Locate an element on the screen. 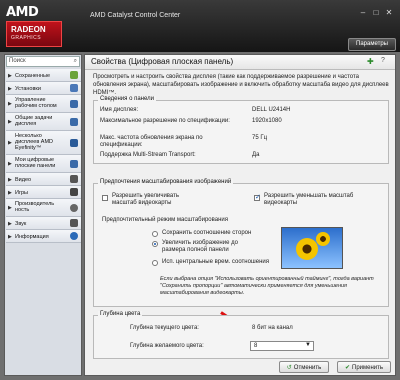 Image resolution: width=400 pixels, height=380 pixels. info-label: Максимальное разрешение по спецификации: is located at coordinates (165, 121).